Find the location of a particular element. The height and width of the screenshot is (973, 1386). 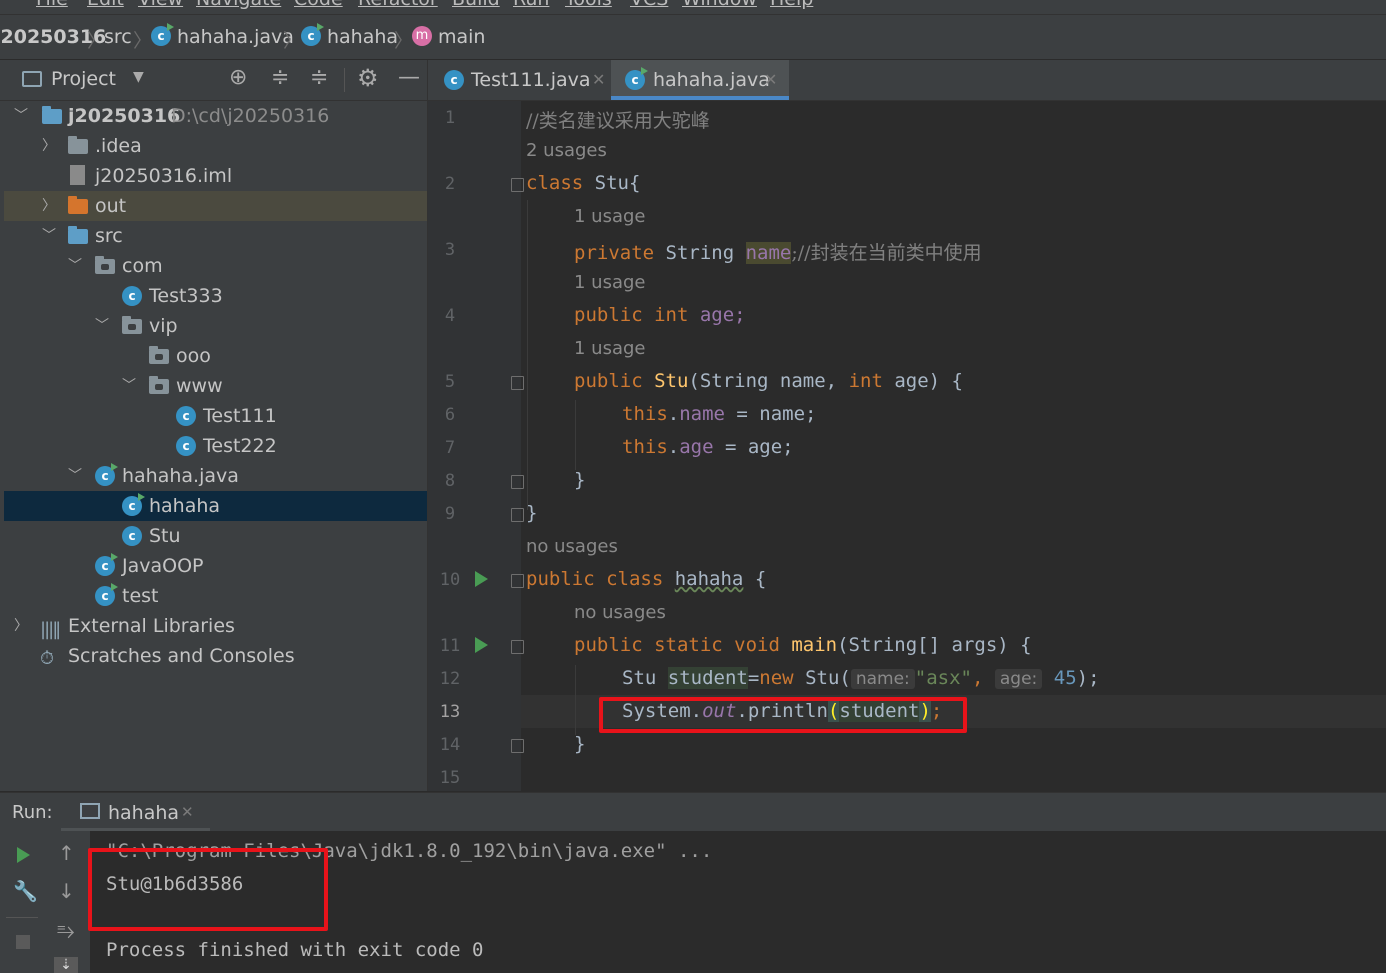

tree-item-test333: c Test333 is located at coordinates (215, 296).